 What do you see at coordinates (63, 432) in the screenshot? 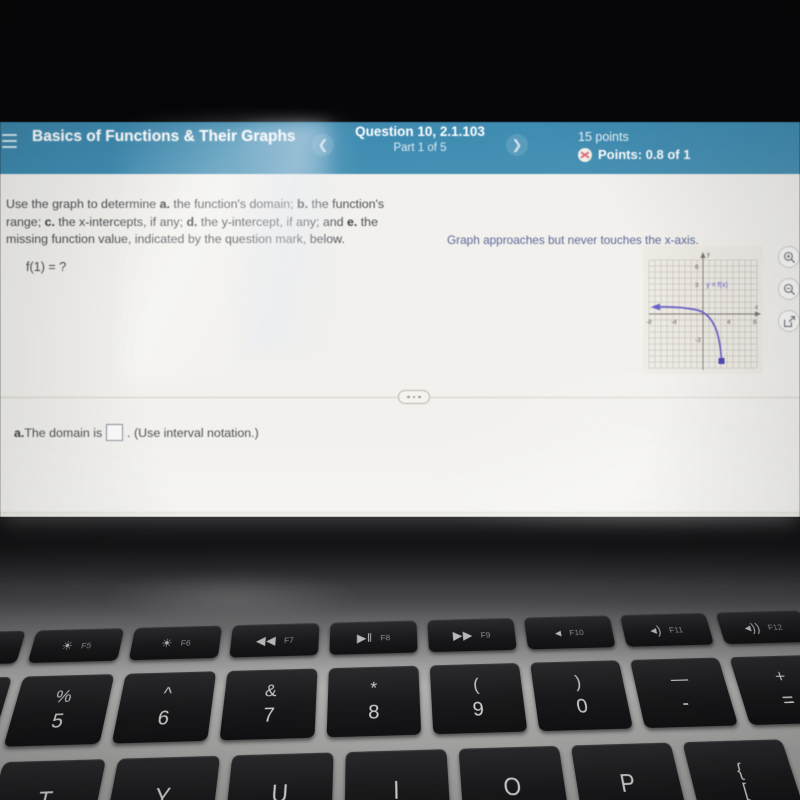
I see `answer-prompt-text: The domain is` at bounding box center [63, 432].